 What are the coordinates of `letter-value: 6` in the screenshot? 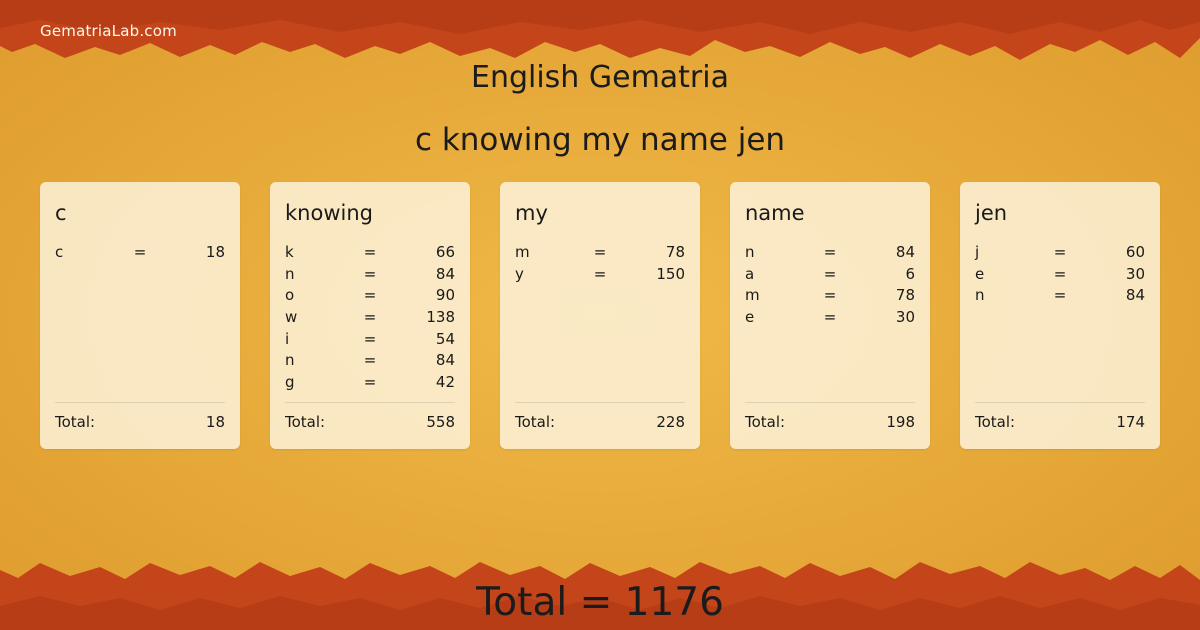 It's located at (910, 273).